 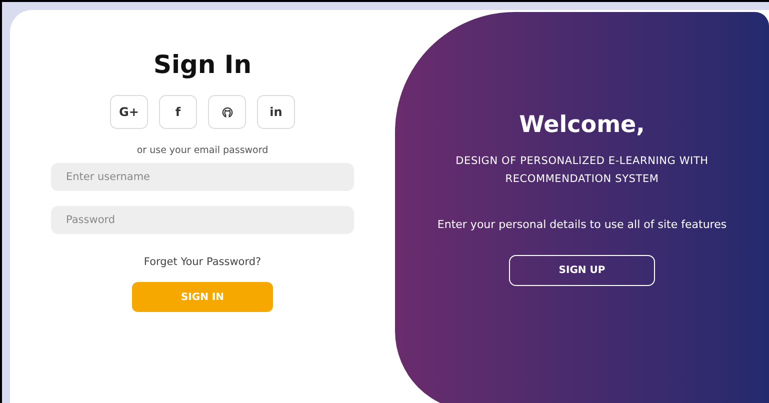 I want to click on cat-icon, so click(x=227, y=112).